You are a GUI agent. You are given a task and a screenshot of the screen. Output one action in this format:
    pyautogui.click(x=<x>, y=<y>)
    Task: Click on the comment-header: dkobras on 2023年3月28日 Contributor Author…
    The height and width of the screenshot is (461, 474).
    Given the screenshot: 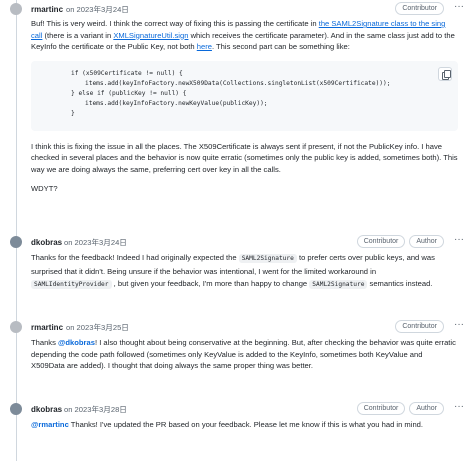 What is the action you would take?
    pyautogui.click(x=237, y=409)
    